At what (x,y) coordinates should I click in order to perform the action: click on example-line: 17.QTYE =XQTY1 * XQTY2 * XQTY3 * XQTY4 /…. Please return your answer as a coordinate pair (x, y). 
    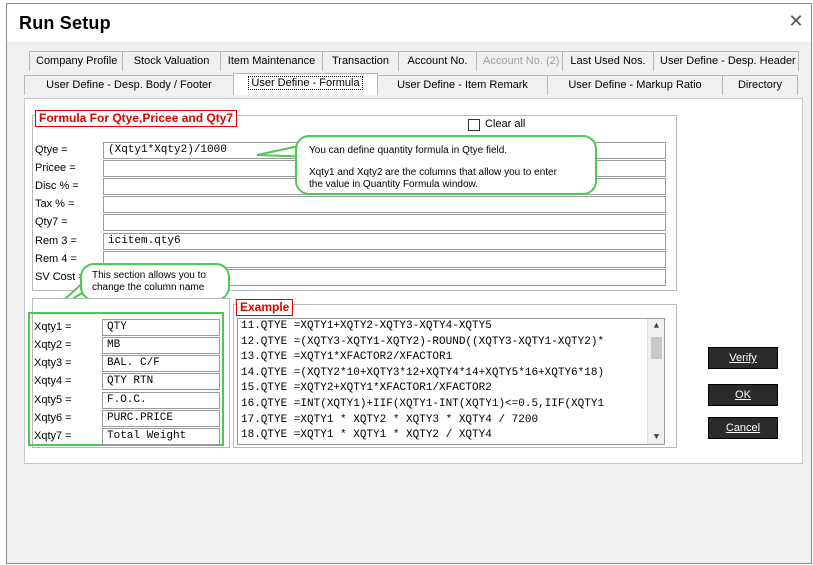
    Looking at the image, I should click on (451, 421).